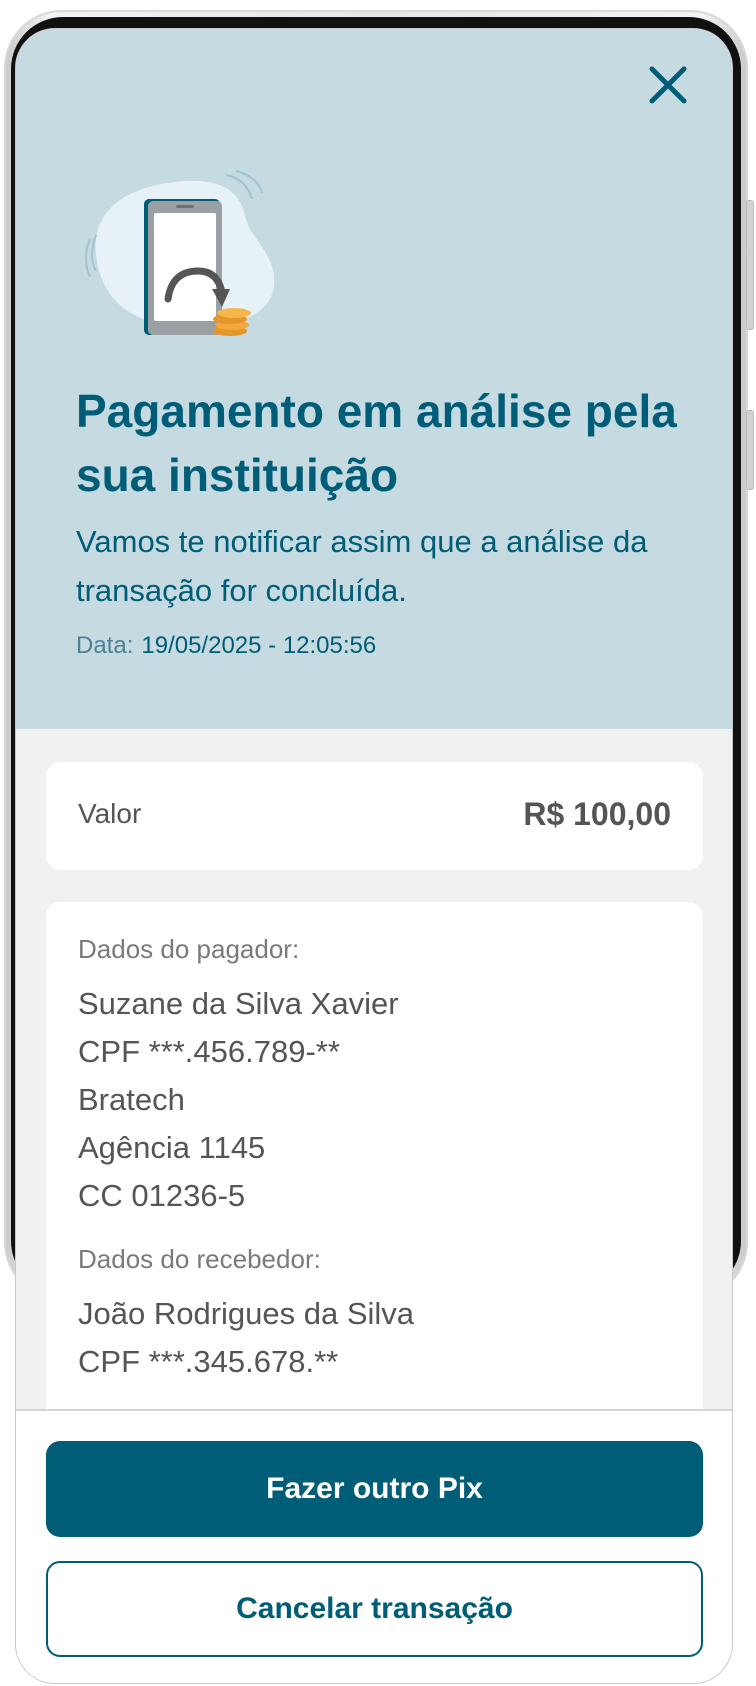 Image resolution: width=756 pixels, height=1686 pixels. Describe the element at coordinates (186, 254) in the screenshot. I see `phone-payment-illustration` at that location.